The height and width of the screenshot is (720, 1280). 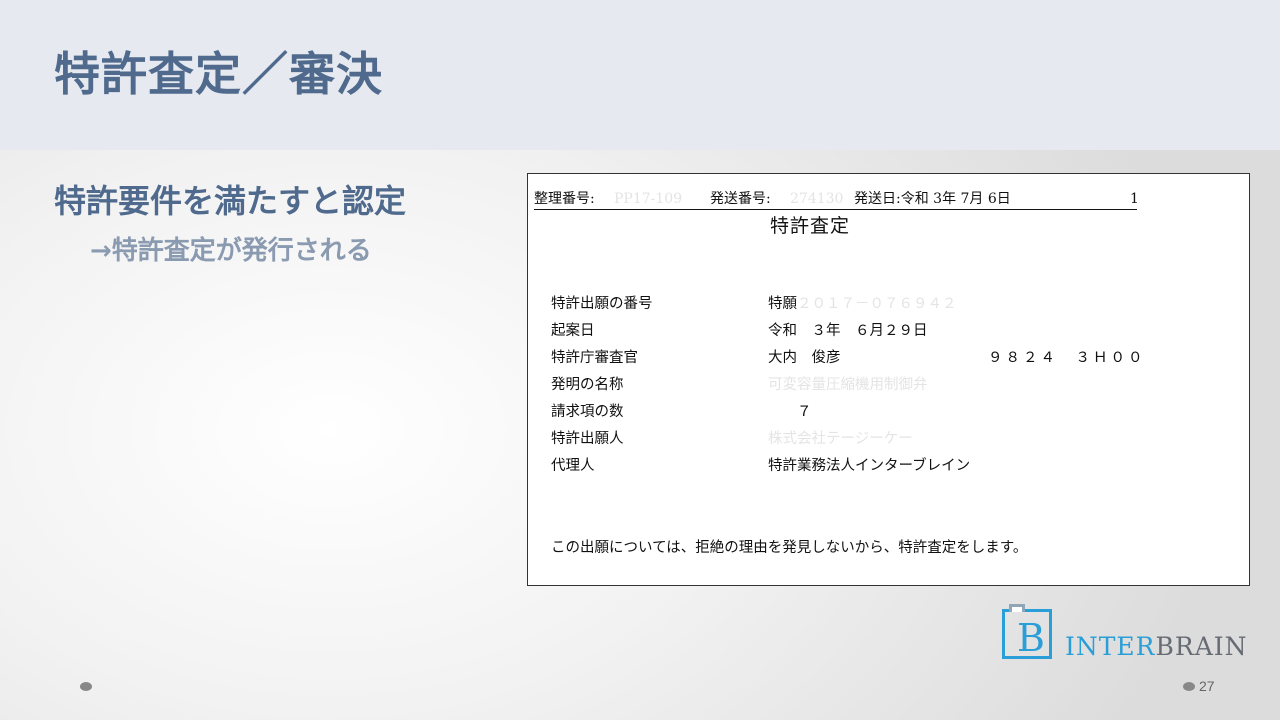 I want to click on row-label: 代理人, so click(x=573, y=466).